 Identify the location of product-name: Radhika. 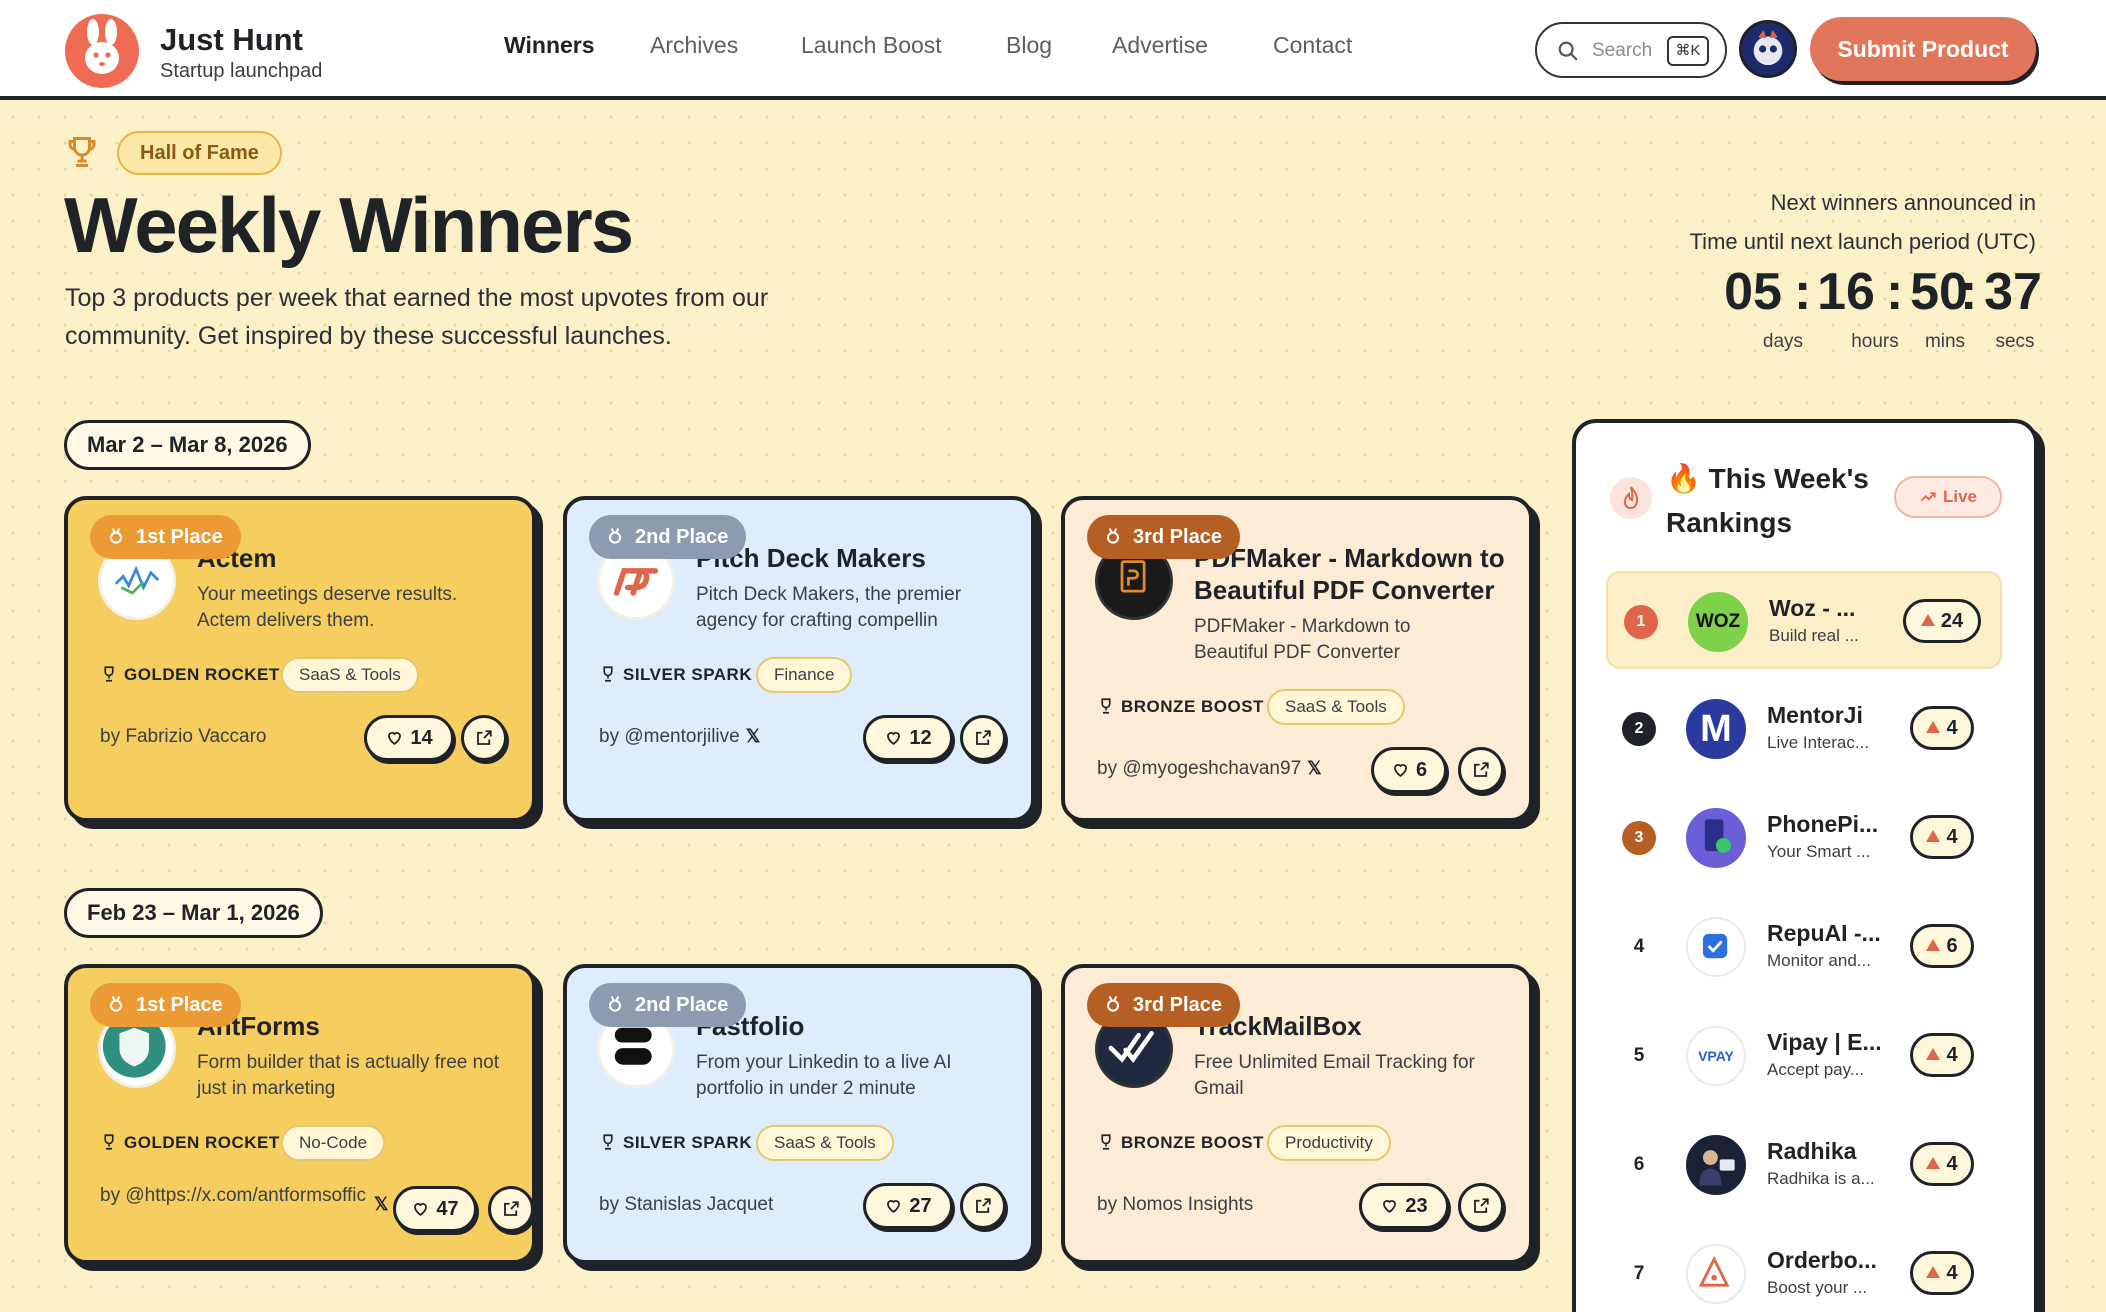
(1812, 1151).